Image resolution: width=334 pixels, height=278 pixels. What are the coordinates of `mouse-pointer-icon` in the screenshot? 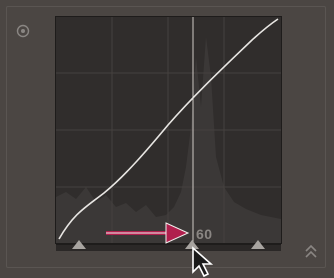 It's located at (203, 262).